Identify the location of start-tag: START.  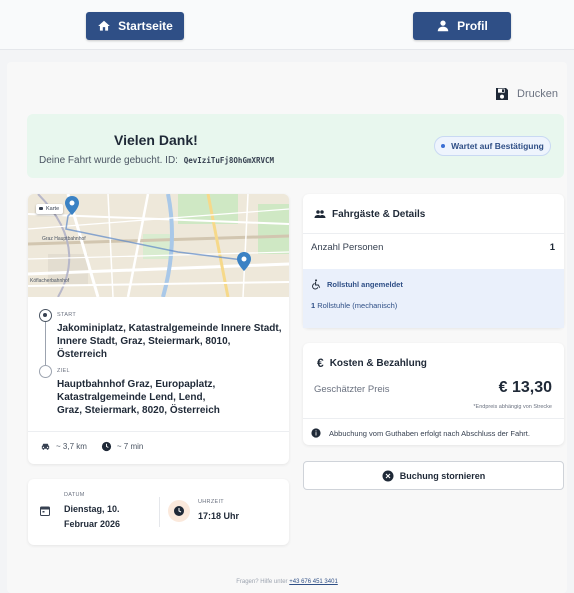
(67, 315).